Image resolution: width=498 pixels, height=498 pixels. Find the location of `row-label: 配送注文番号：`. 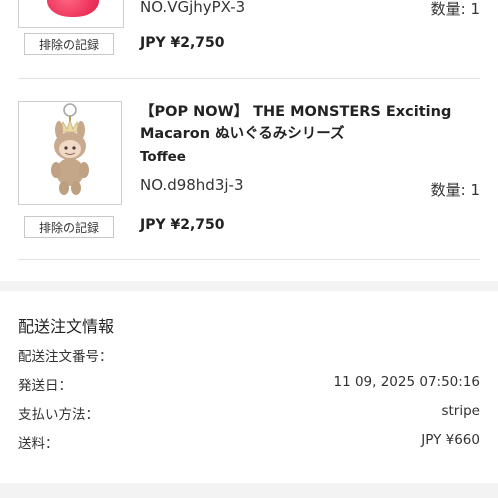

row-label: 配送注文番号： is located at coordinates (65, 357).